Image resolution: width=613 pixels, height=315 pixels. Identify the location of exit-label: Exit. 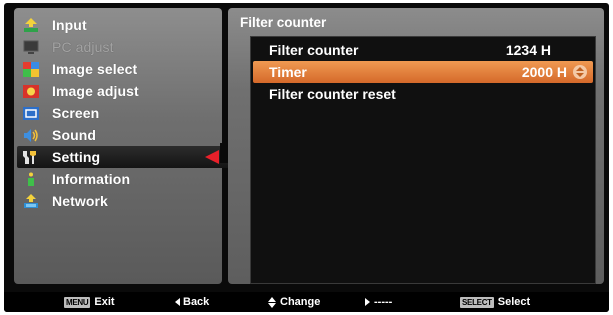
(104, 302).